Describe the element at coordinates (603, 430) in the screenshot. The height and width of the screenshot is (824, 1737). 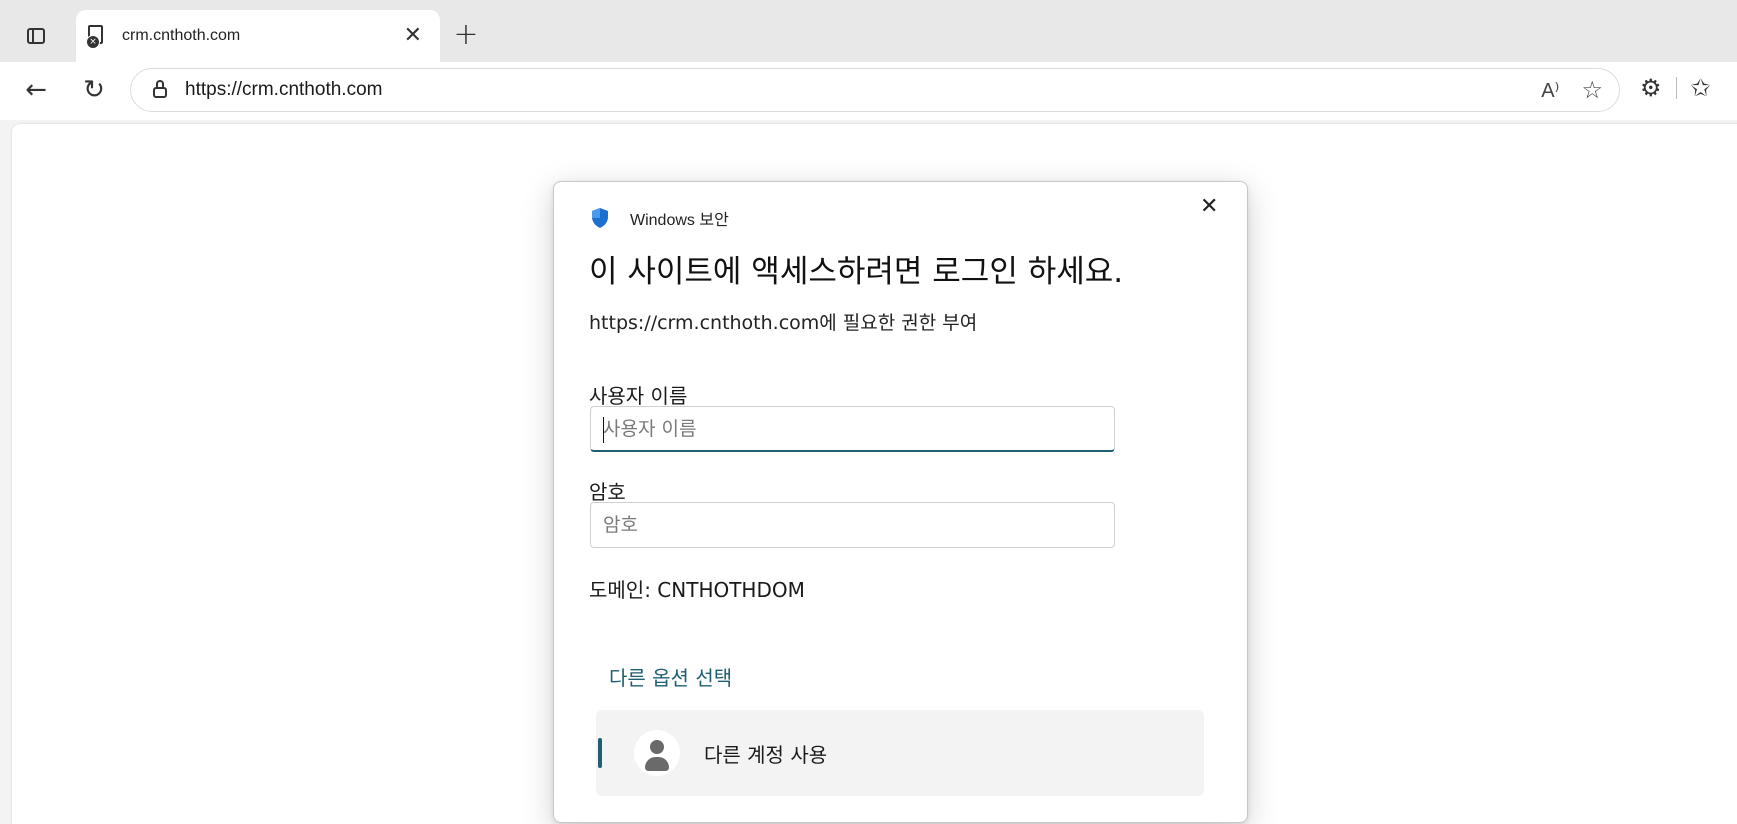
I see `text-caret` at that location.